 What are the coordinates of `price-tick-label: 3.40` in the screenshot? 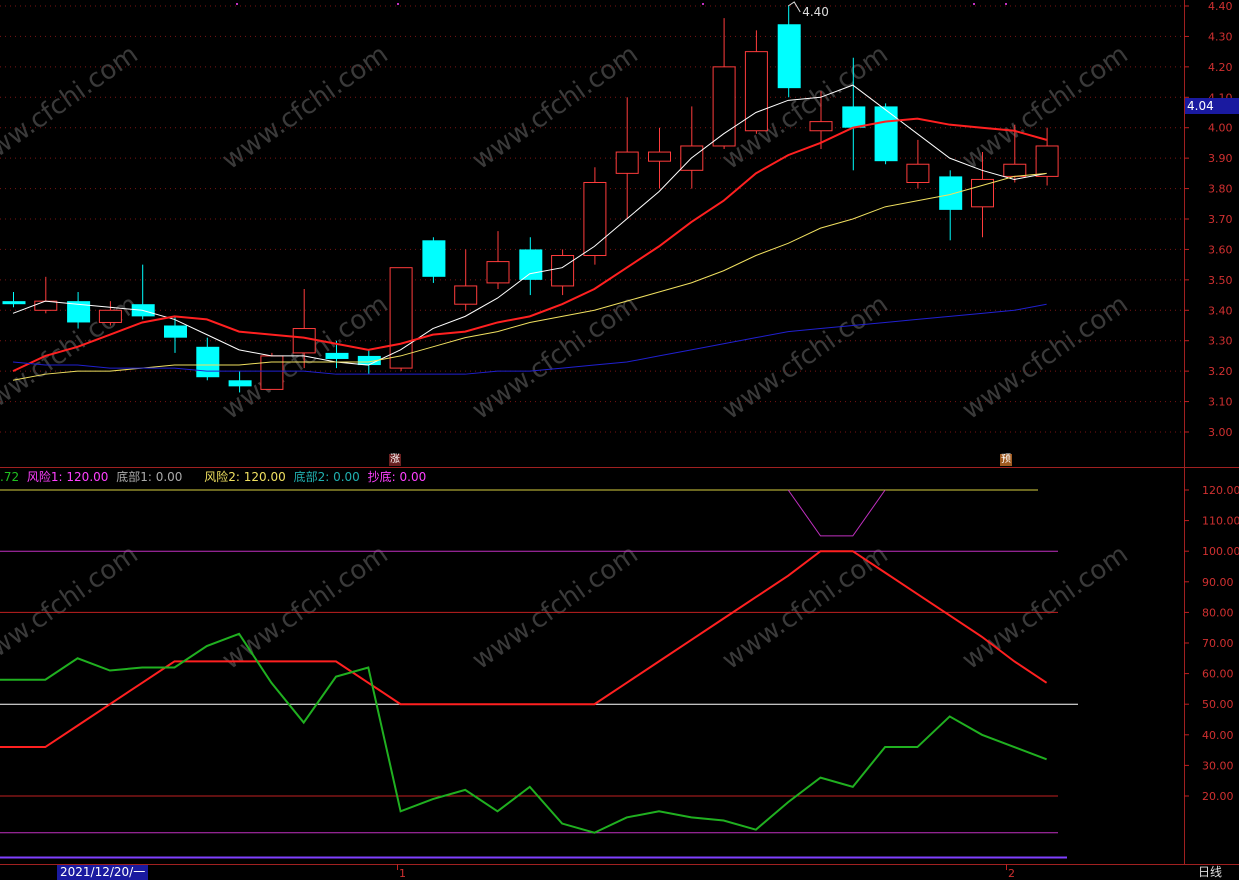 It's located at (1220, 310).